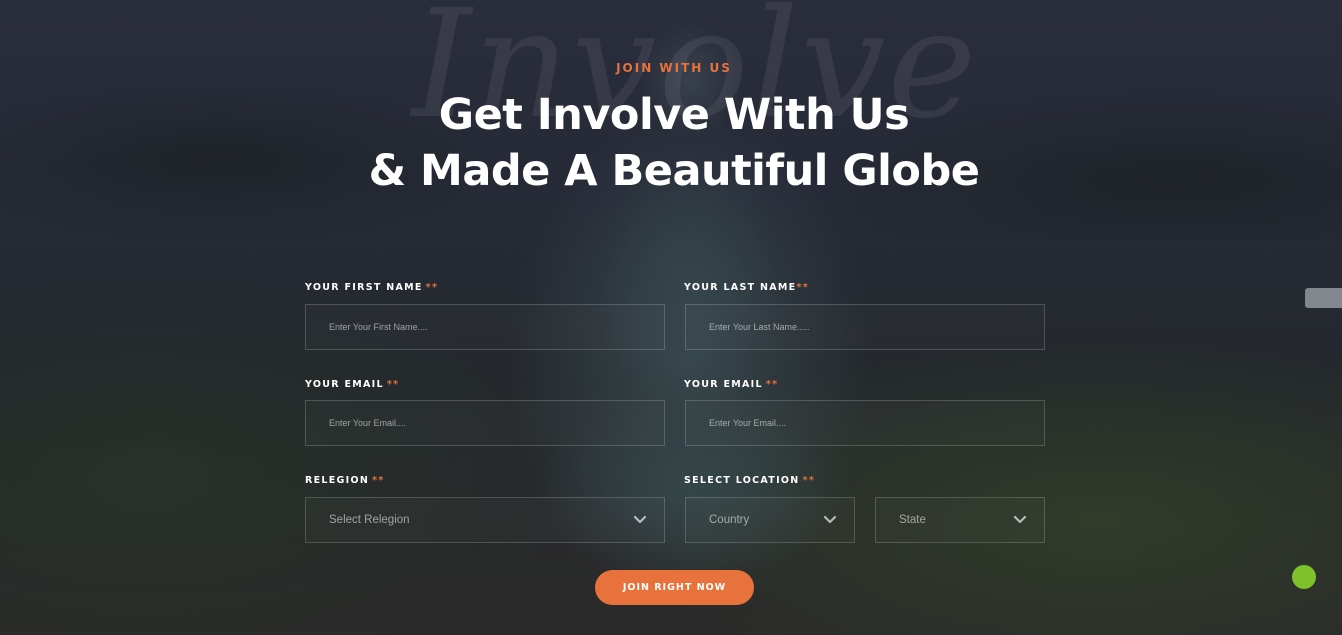  I want to click on section-title-line2: & Made A Beautiful Globe, so click(674, 171).